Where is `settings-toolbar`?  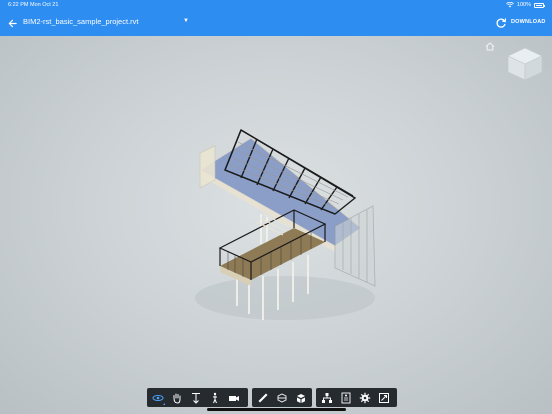 settings-toolbar is located at coordinates (356, 397).